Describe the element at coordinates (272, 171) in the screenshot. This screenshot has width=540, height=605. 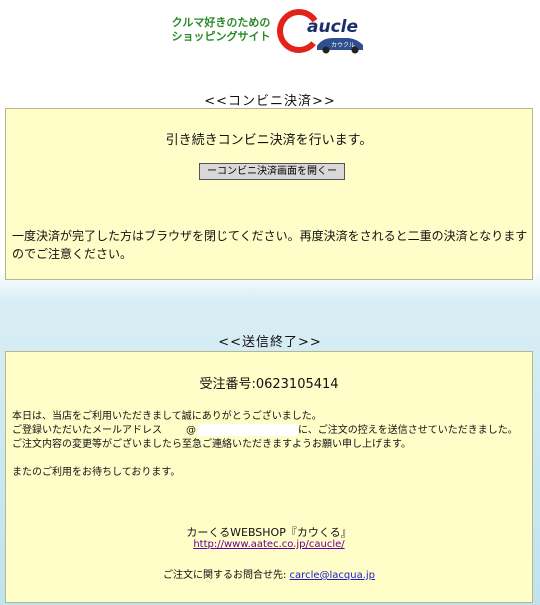
I see `open-convenience-payment-button: ーコンビニ決済画面を開くー` at that location.